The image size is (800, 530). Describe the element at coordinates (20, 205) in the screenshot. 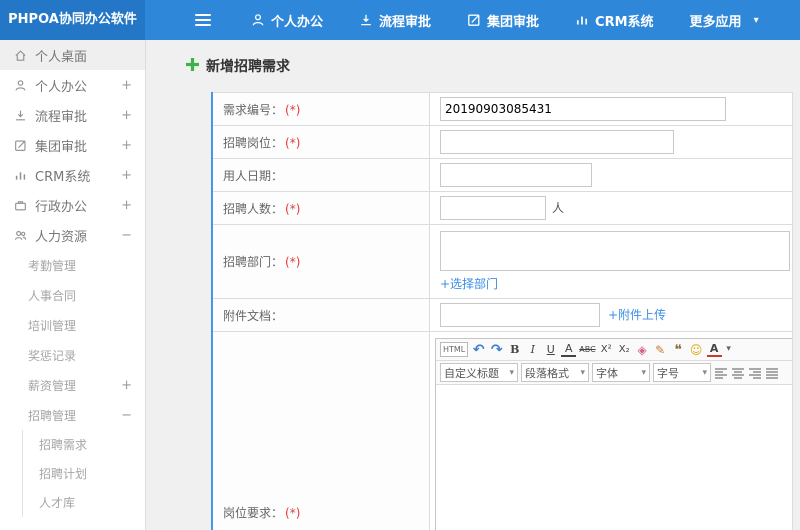

I see `briefcase-icon` at that location.